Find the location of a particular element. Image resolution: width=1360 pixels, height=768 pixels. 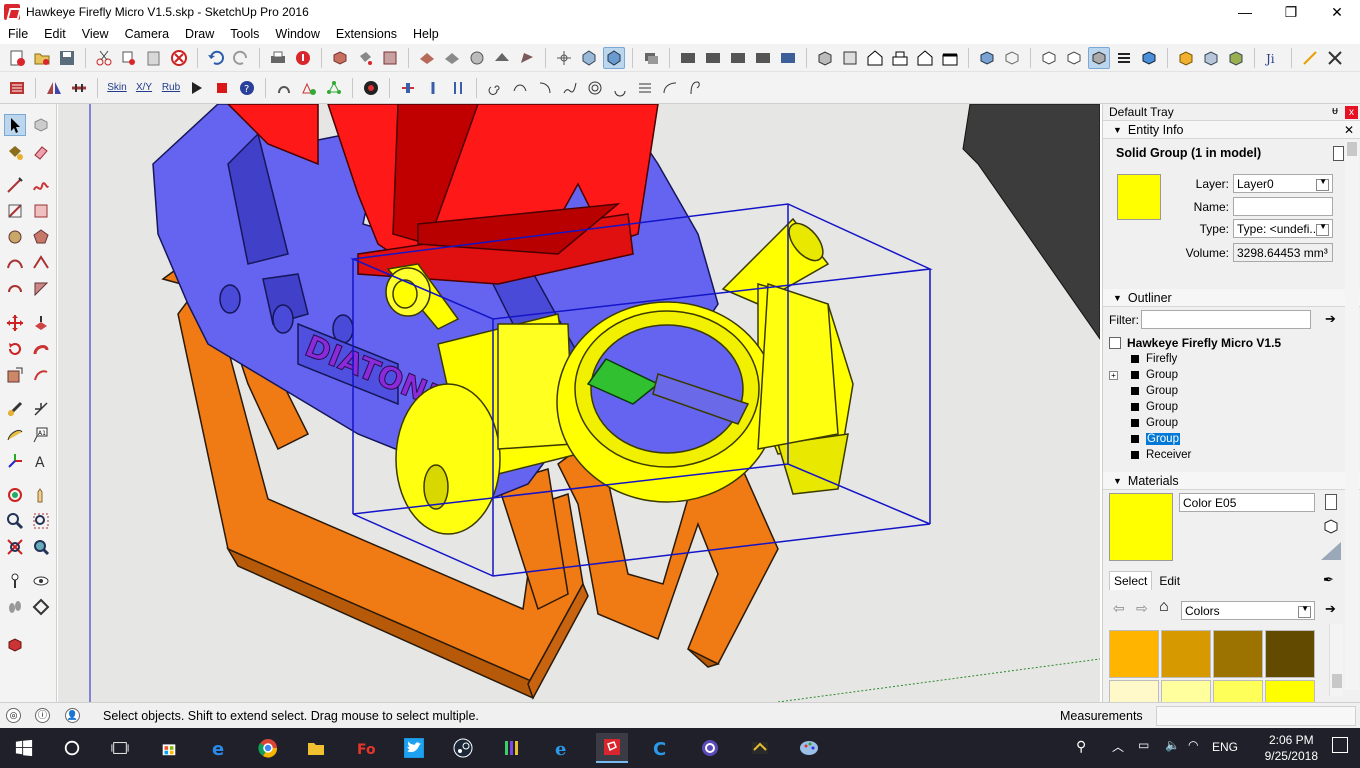

stop-icon is located at coordinates (222, 88).